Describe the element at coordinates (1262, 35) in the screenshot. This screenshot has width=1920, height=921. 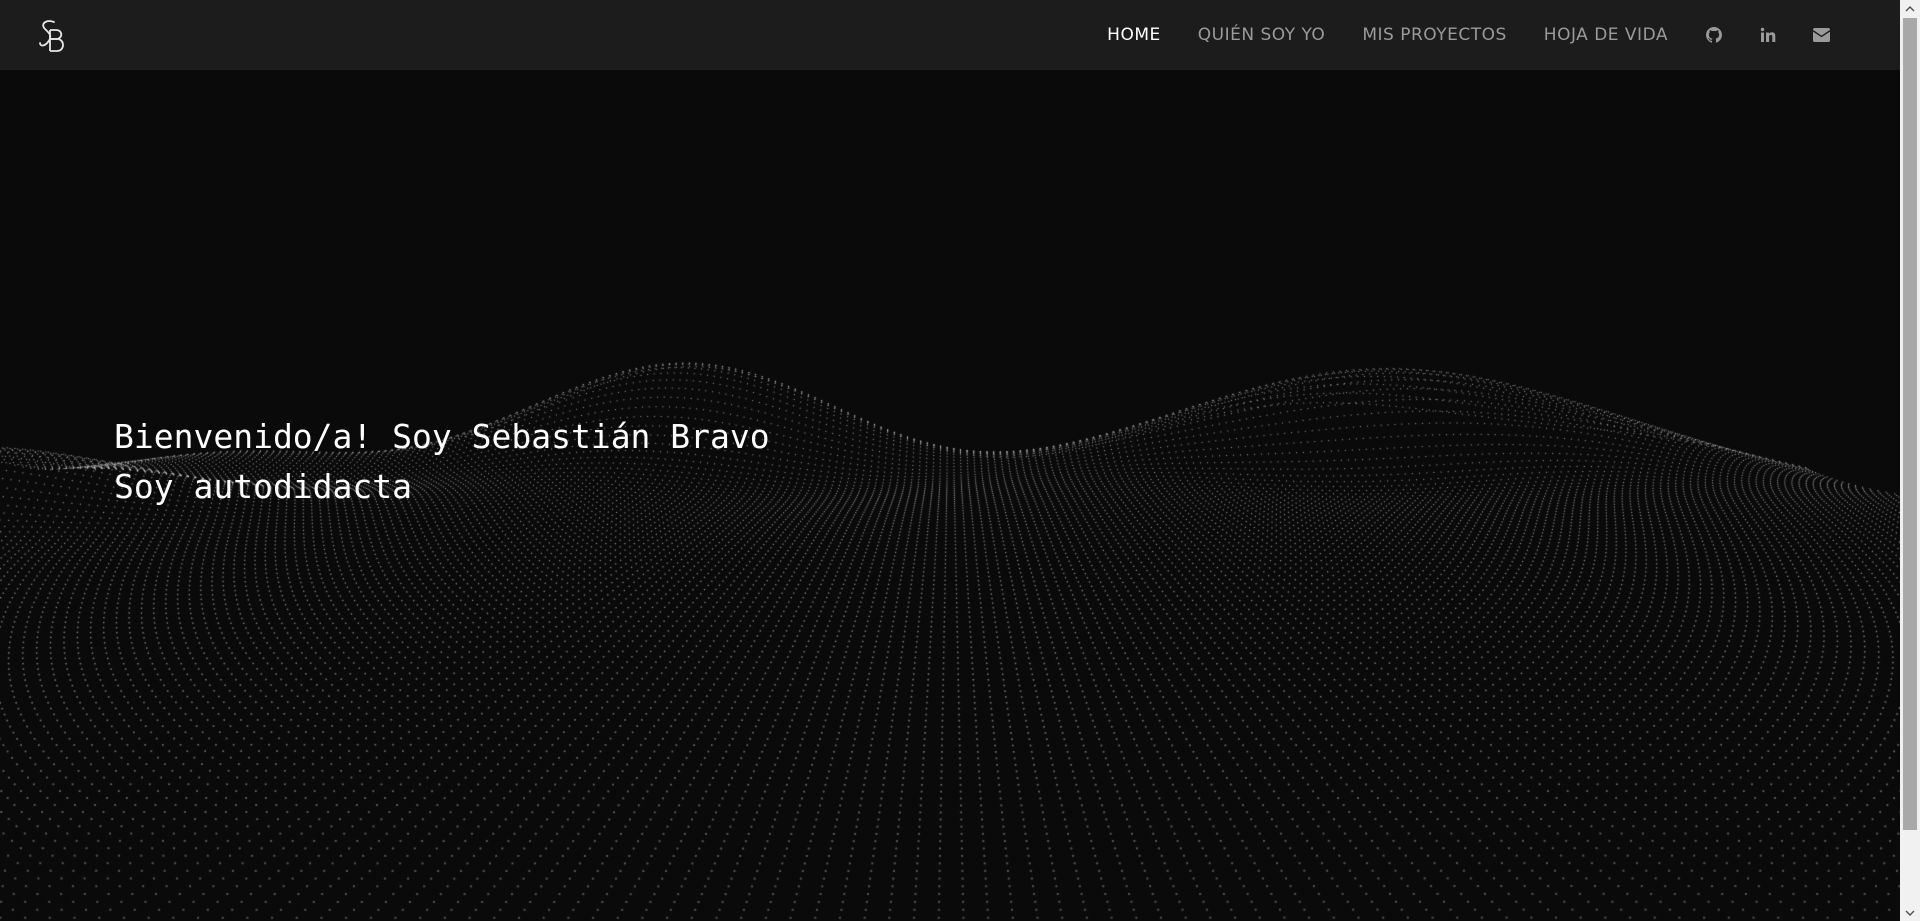
I see `nav-link-about: QUIÉN SOY YO` at that location.